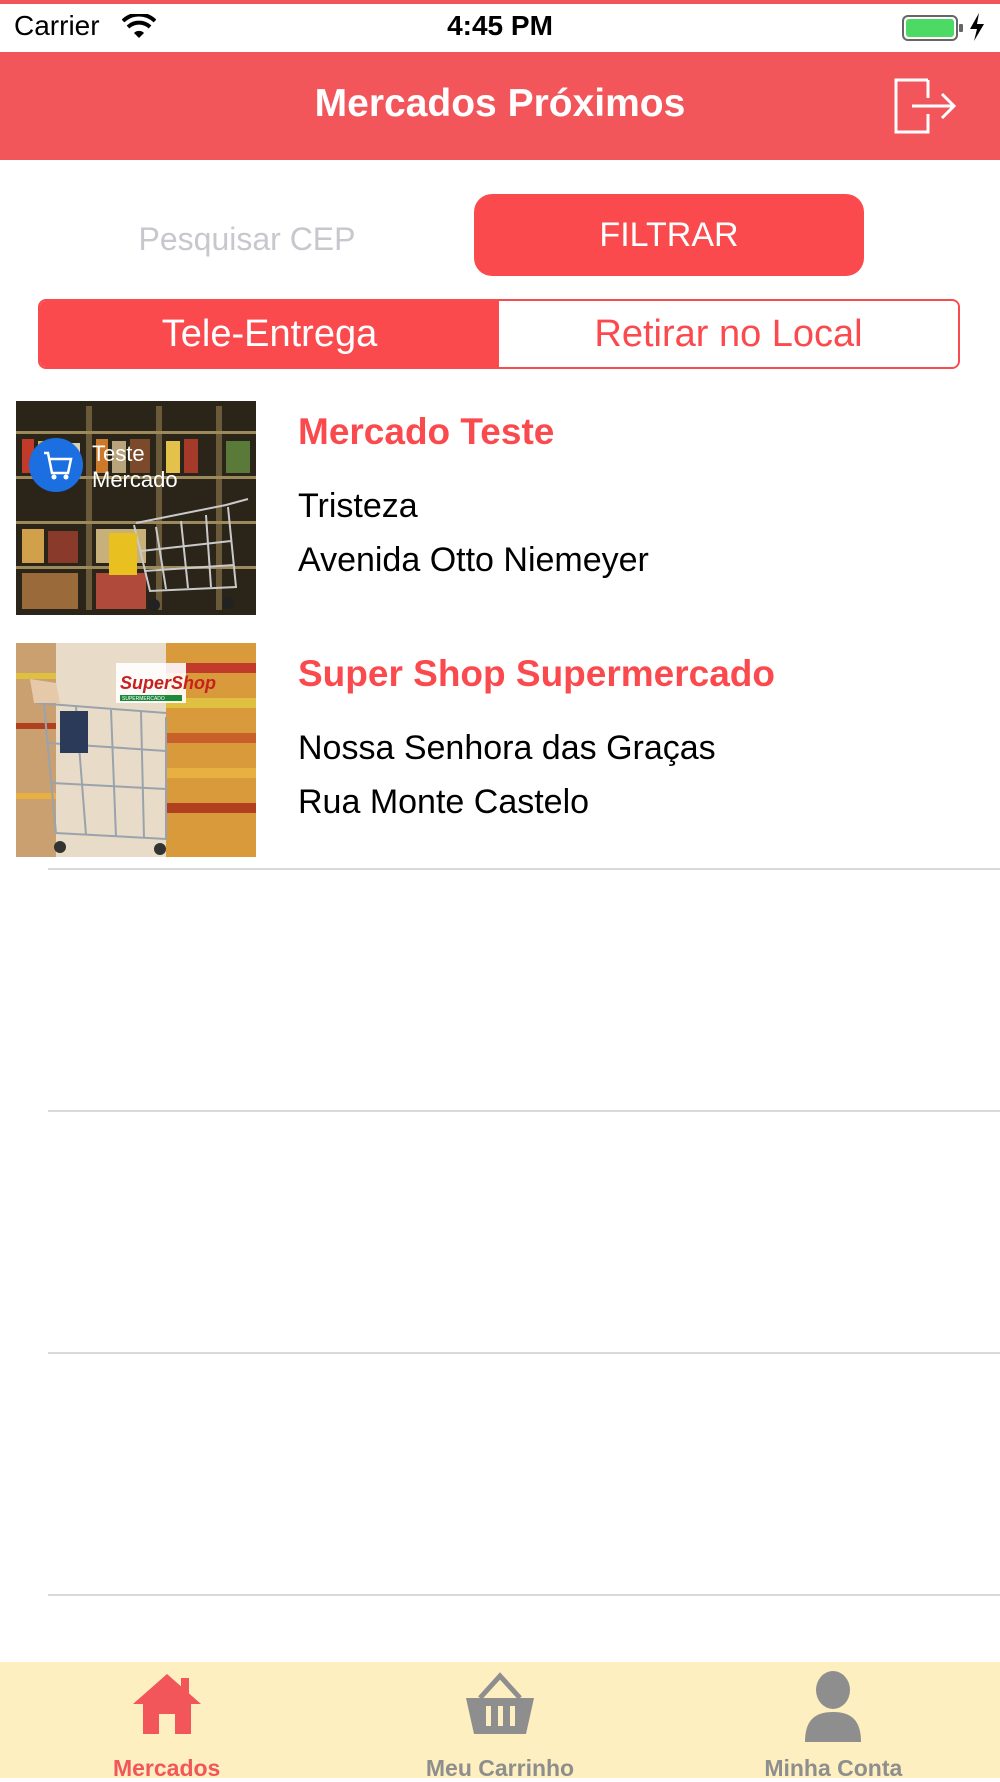 This screenshot has width=1000, height=1782. I want to click on cep-search-input, so click(247, 239).